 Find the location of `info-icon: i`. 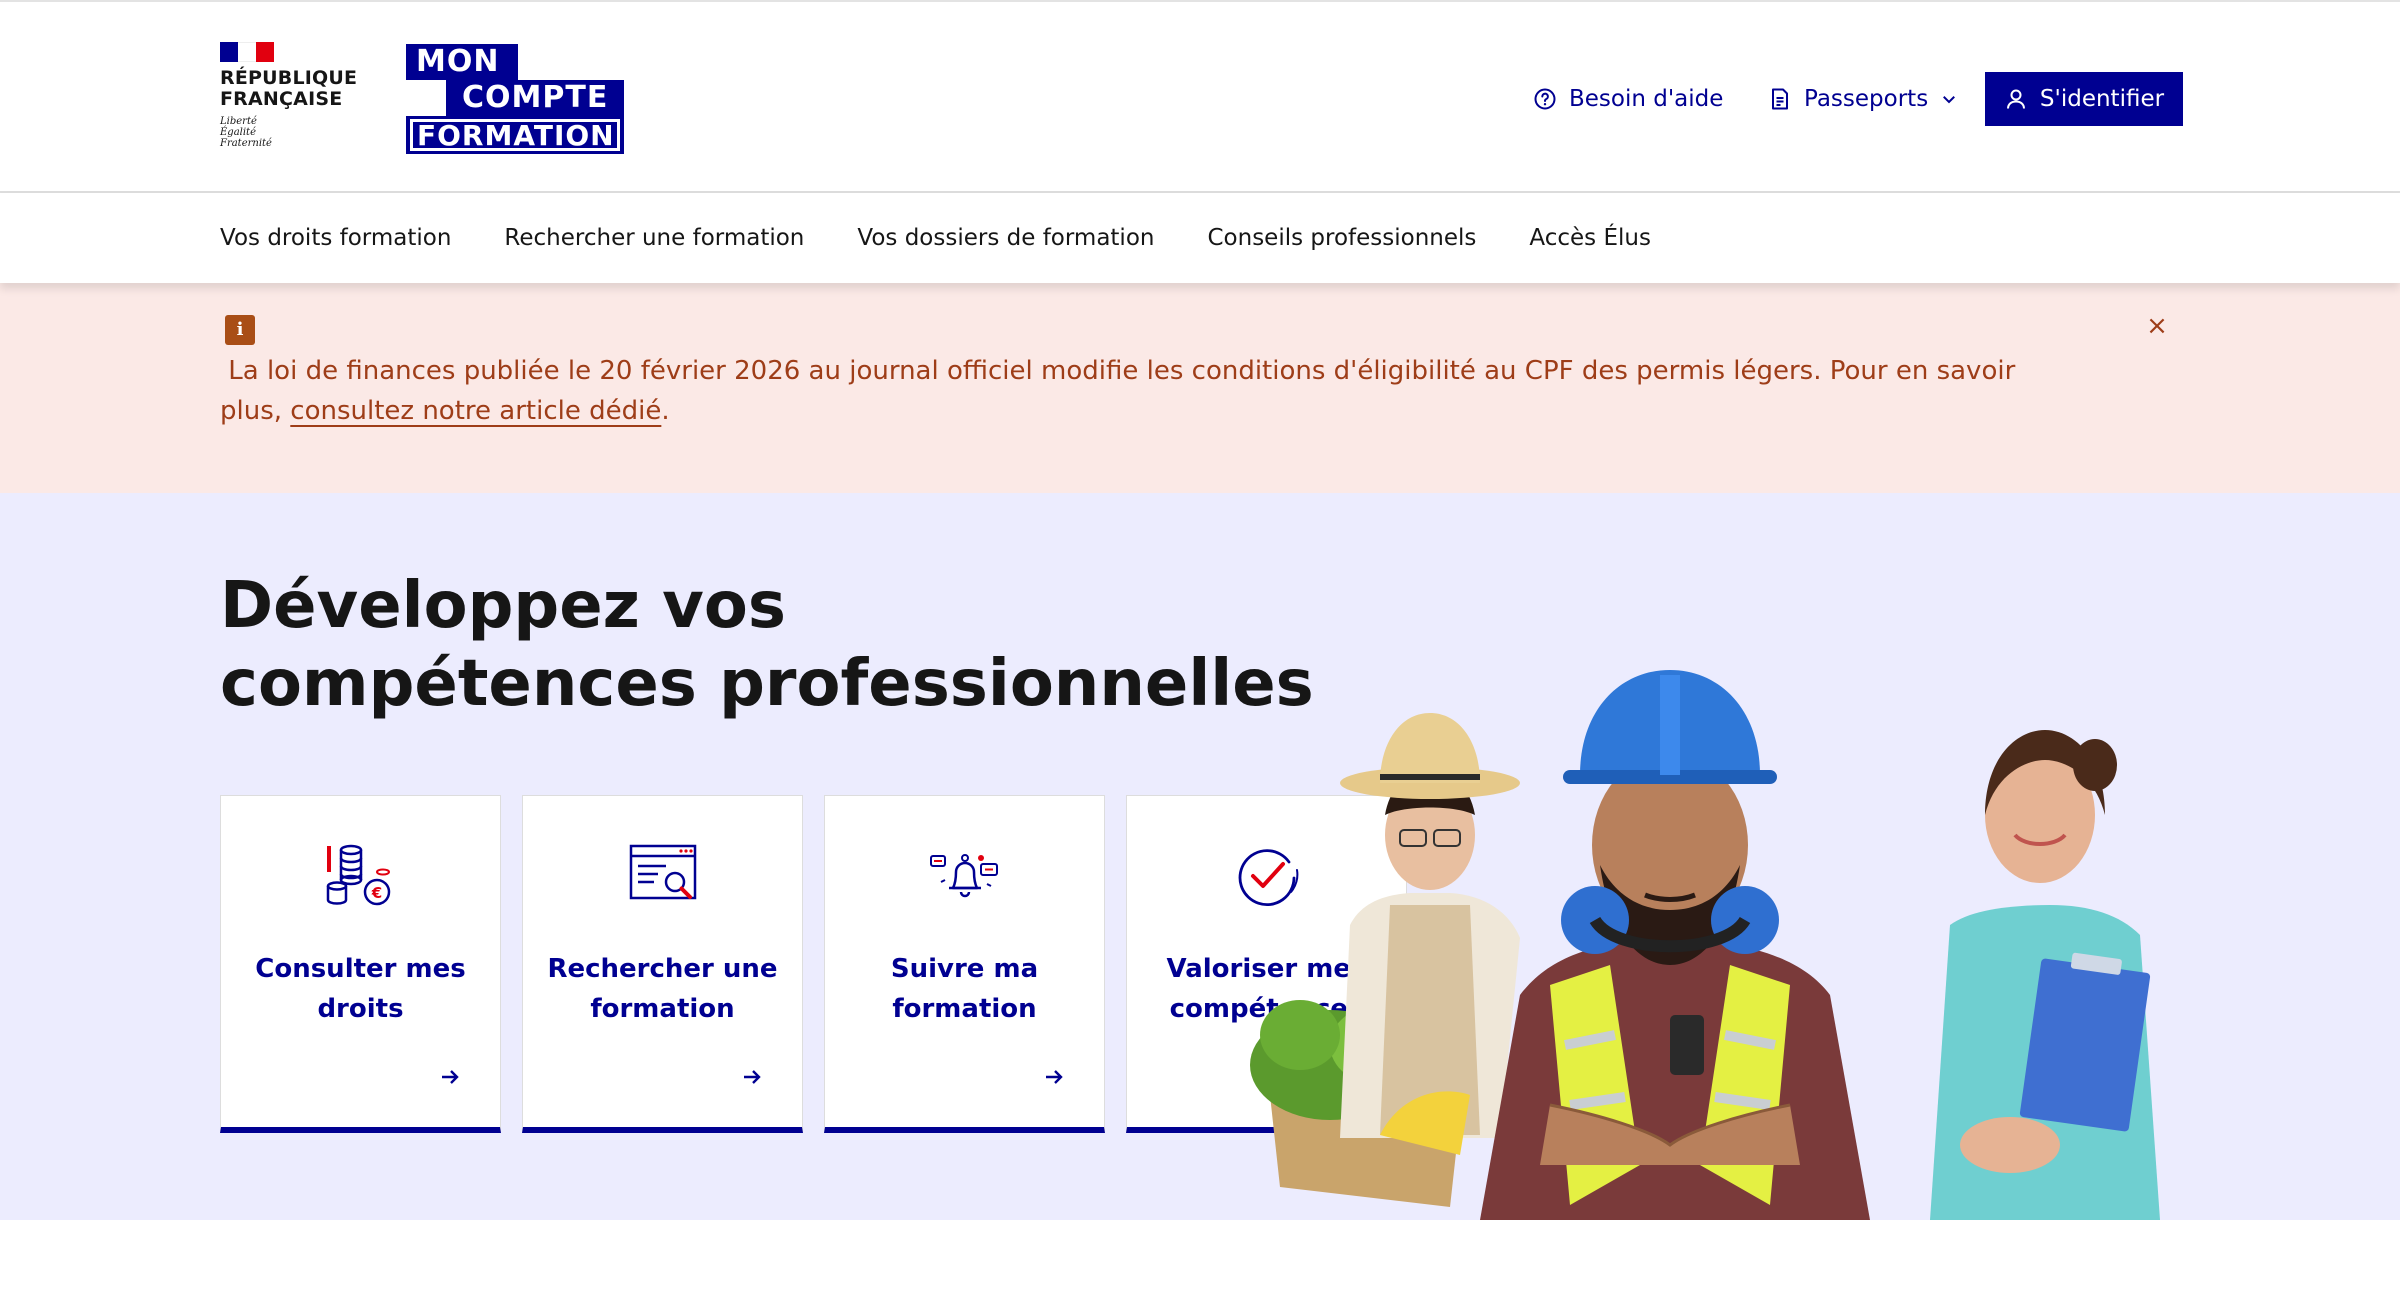

info-icon: i is located at coordinates (240, 330).